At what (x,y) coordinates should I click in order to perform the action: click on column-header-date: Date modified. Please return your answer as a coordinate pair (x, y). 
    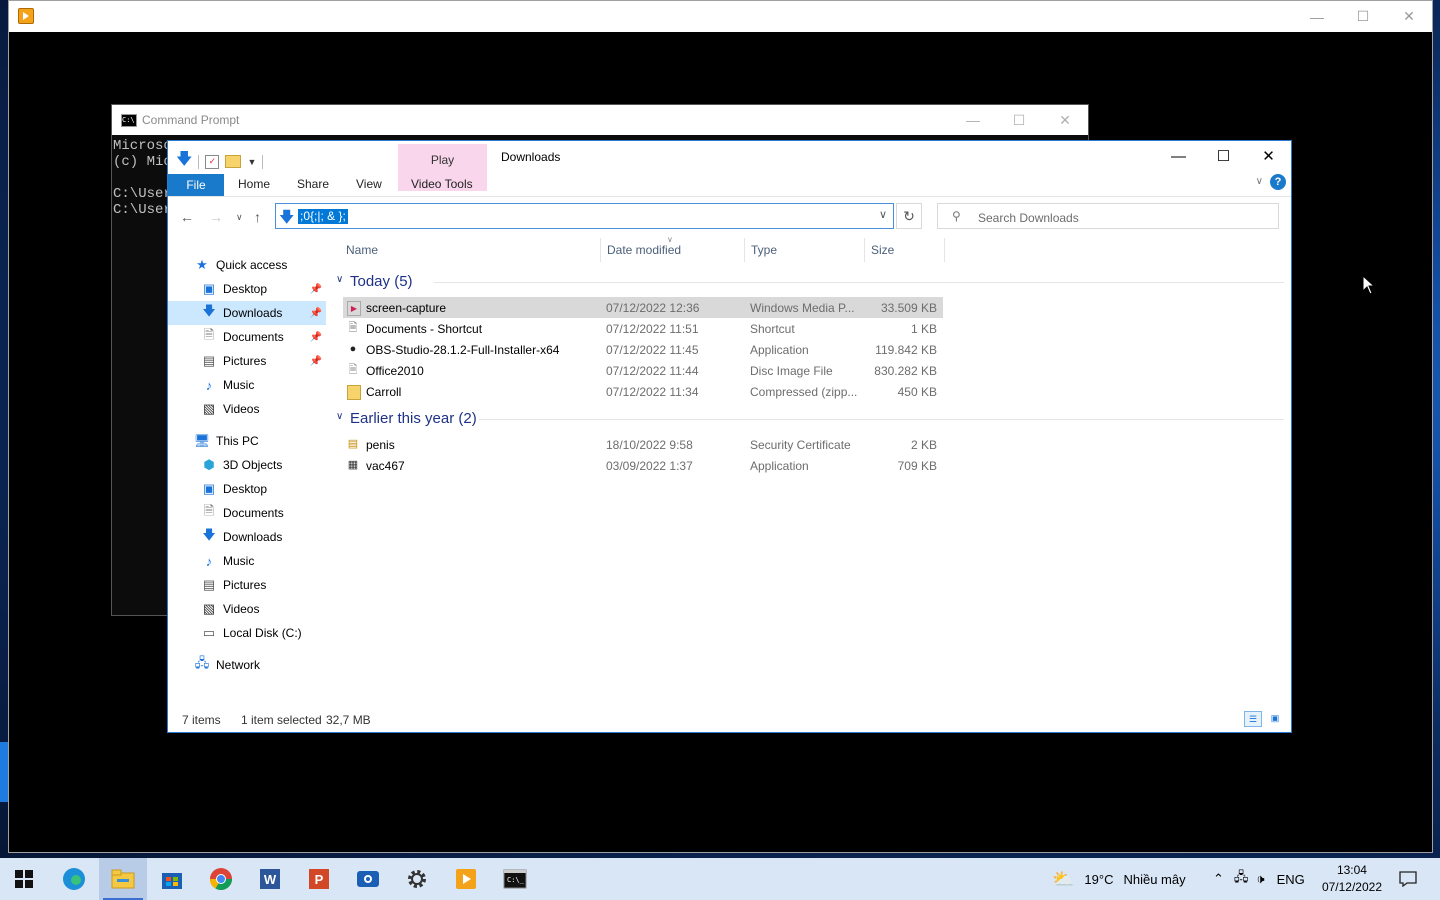
    Looking at the image, I should click on (644, 250).